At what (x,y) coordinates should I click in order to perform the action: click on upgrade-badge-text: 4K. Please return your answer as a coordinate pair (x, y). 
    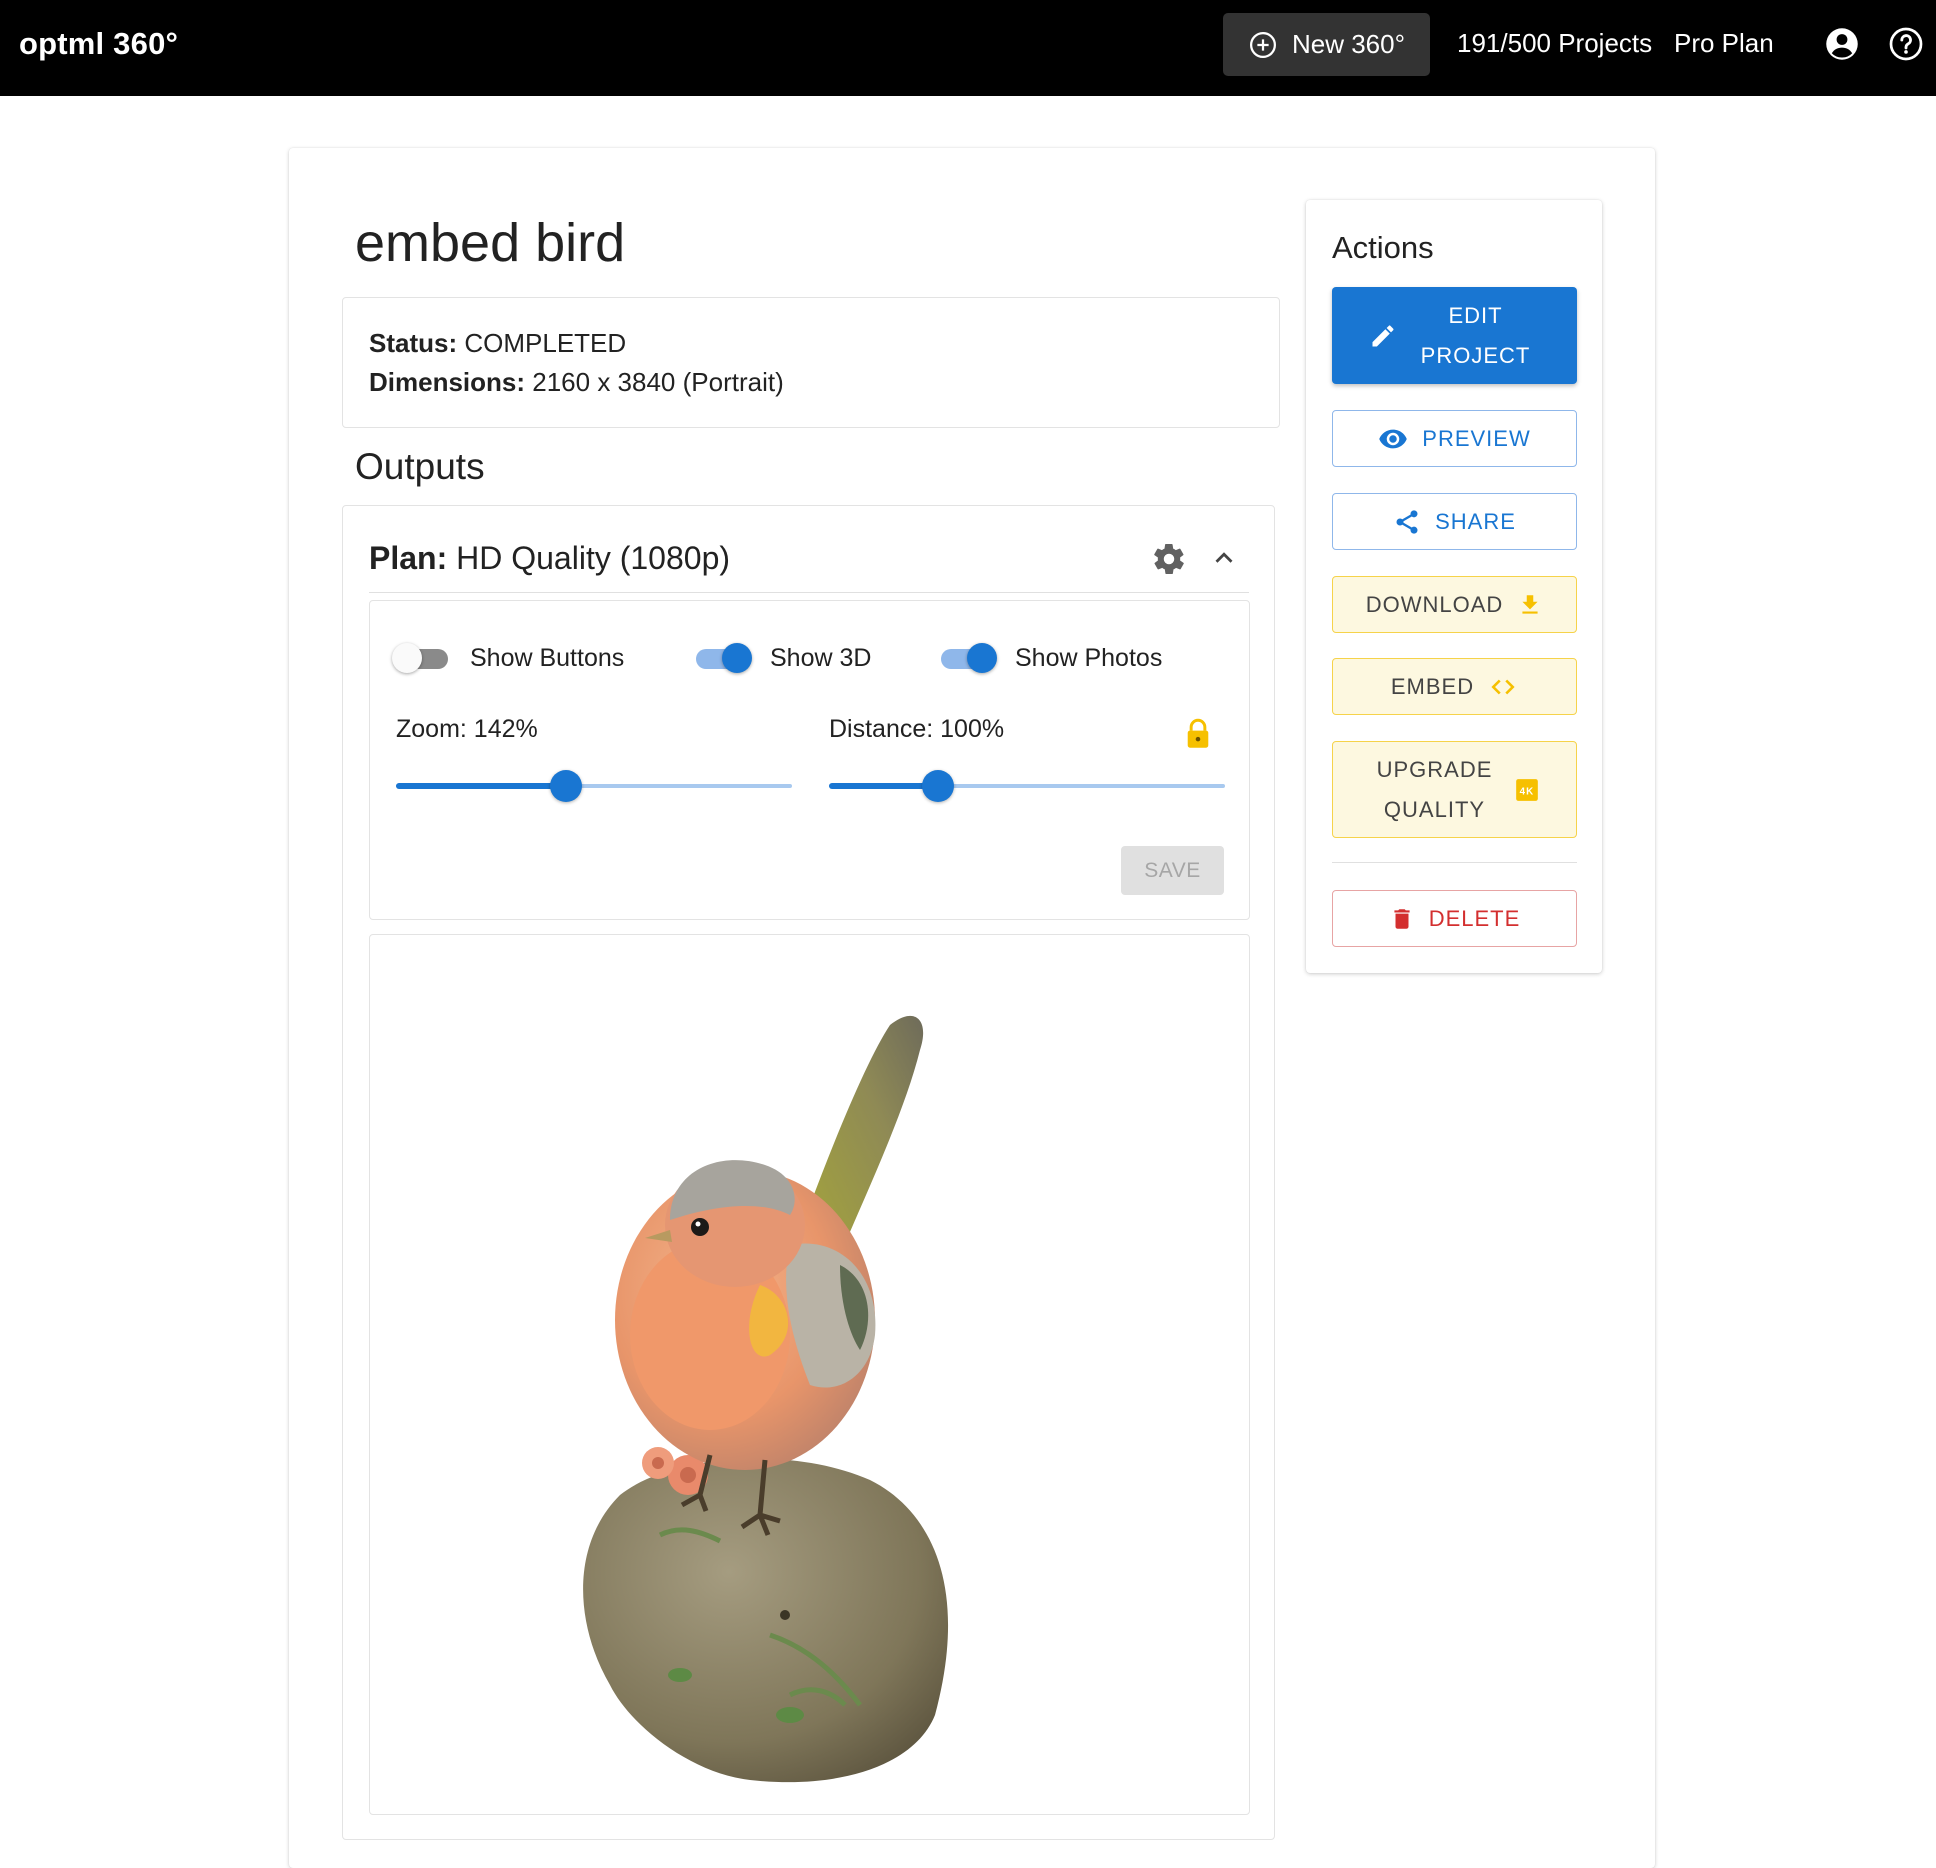
    Looking at the image, I should click on (1526, 791).